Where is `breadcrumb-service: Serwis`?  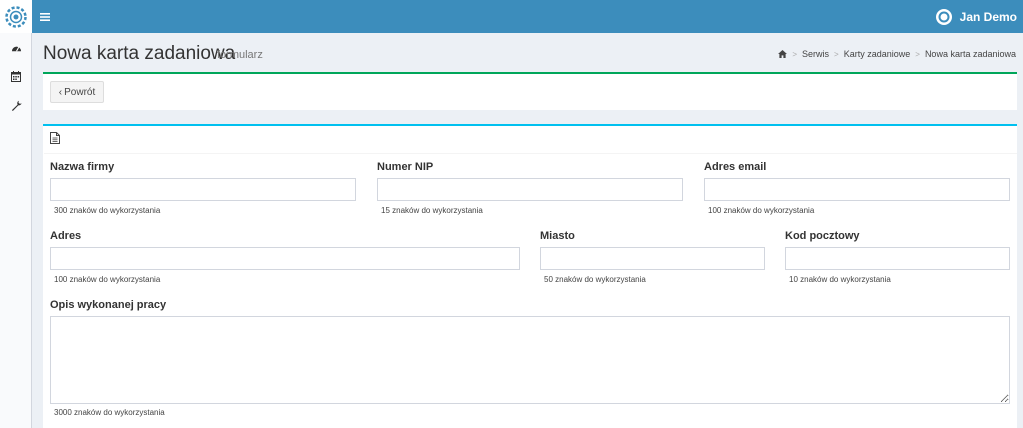 breadcrumb-service: Serwis is located at coordinates (815, 54).